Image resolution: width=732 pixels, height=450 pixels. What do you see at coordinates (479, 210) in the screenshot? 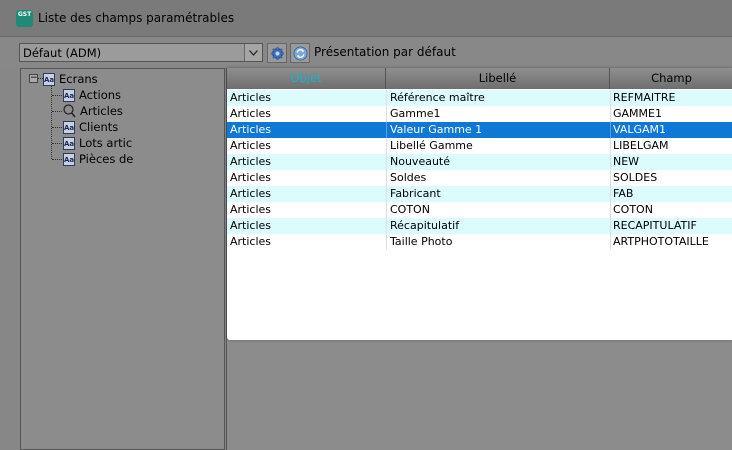
I see `table-row: Articles COTON COTON` at bounding box center [479, 210].